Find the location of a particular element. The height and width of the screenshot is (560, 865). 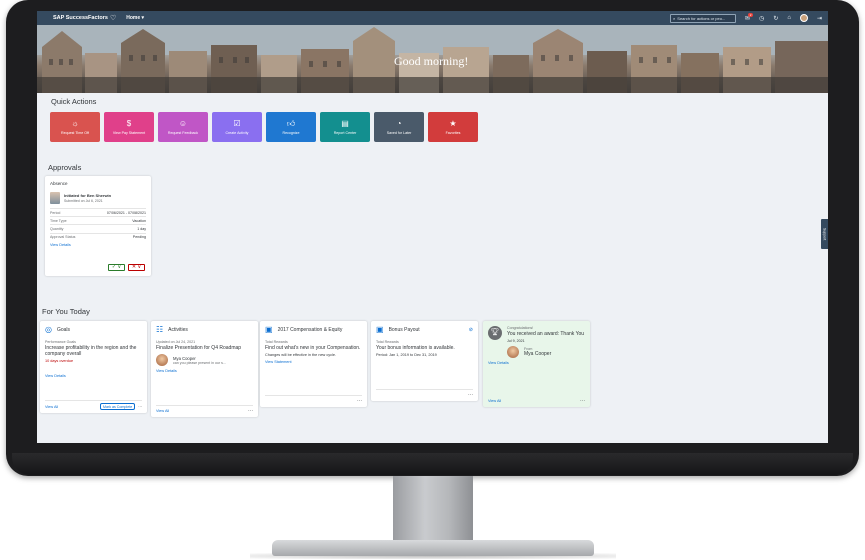

report-icon: ▤ is located at coordinates (345, 123).